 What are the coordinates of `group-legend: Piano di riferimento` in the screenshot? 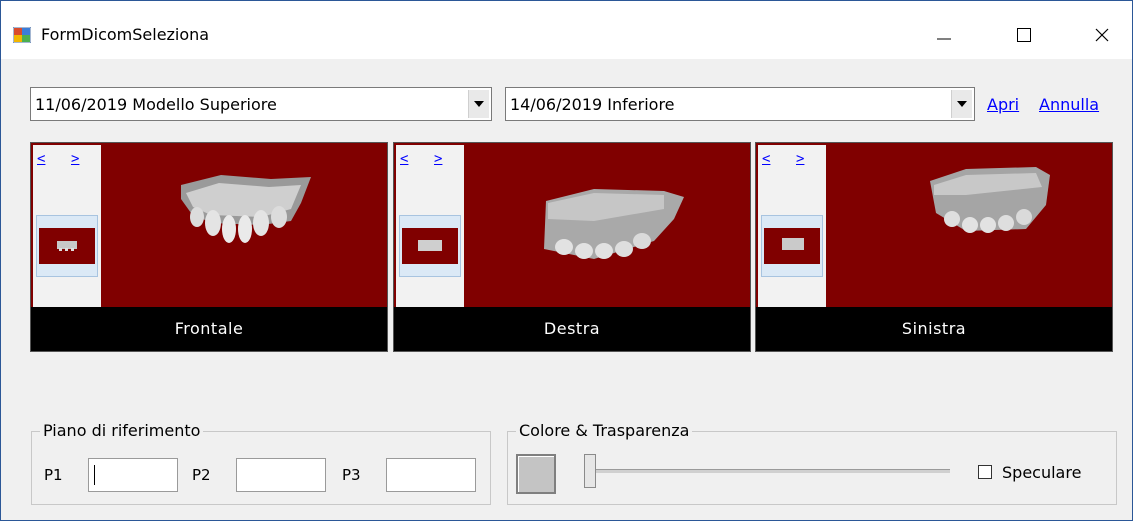 It's located at (122, 430).